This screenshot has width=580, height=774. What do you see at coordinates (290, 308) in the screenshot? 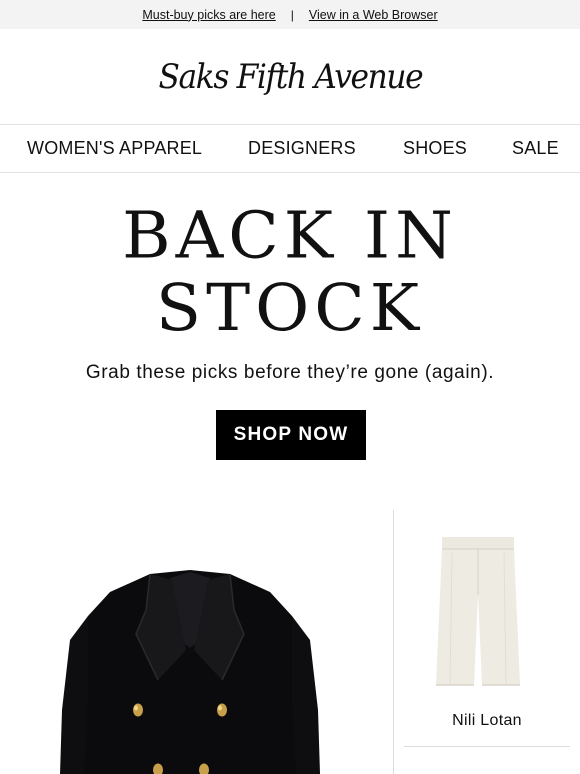
I see `hero-title-line2: STOCK` at bounding box center [290, 308].